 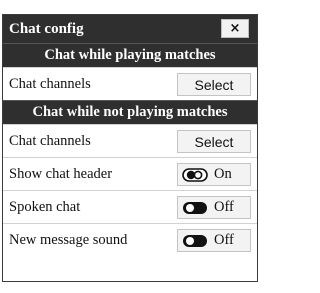 What do you see at coordinates (61, 173) in the screenshot?
I see `row-label: Show chat header` at bounding box center [61, 173].